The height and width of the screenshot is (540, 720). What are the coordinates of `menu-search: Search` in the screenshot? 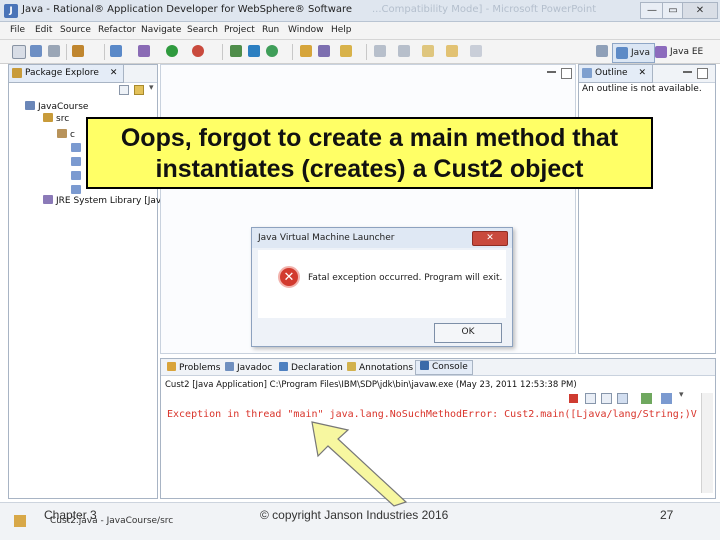 It's located at (202, 30).